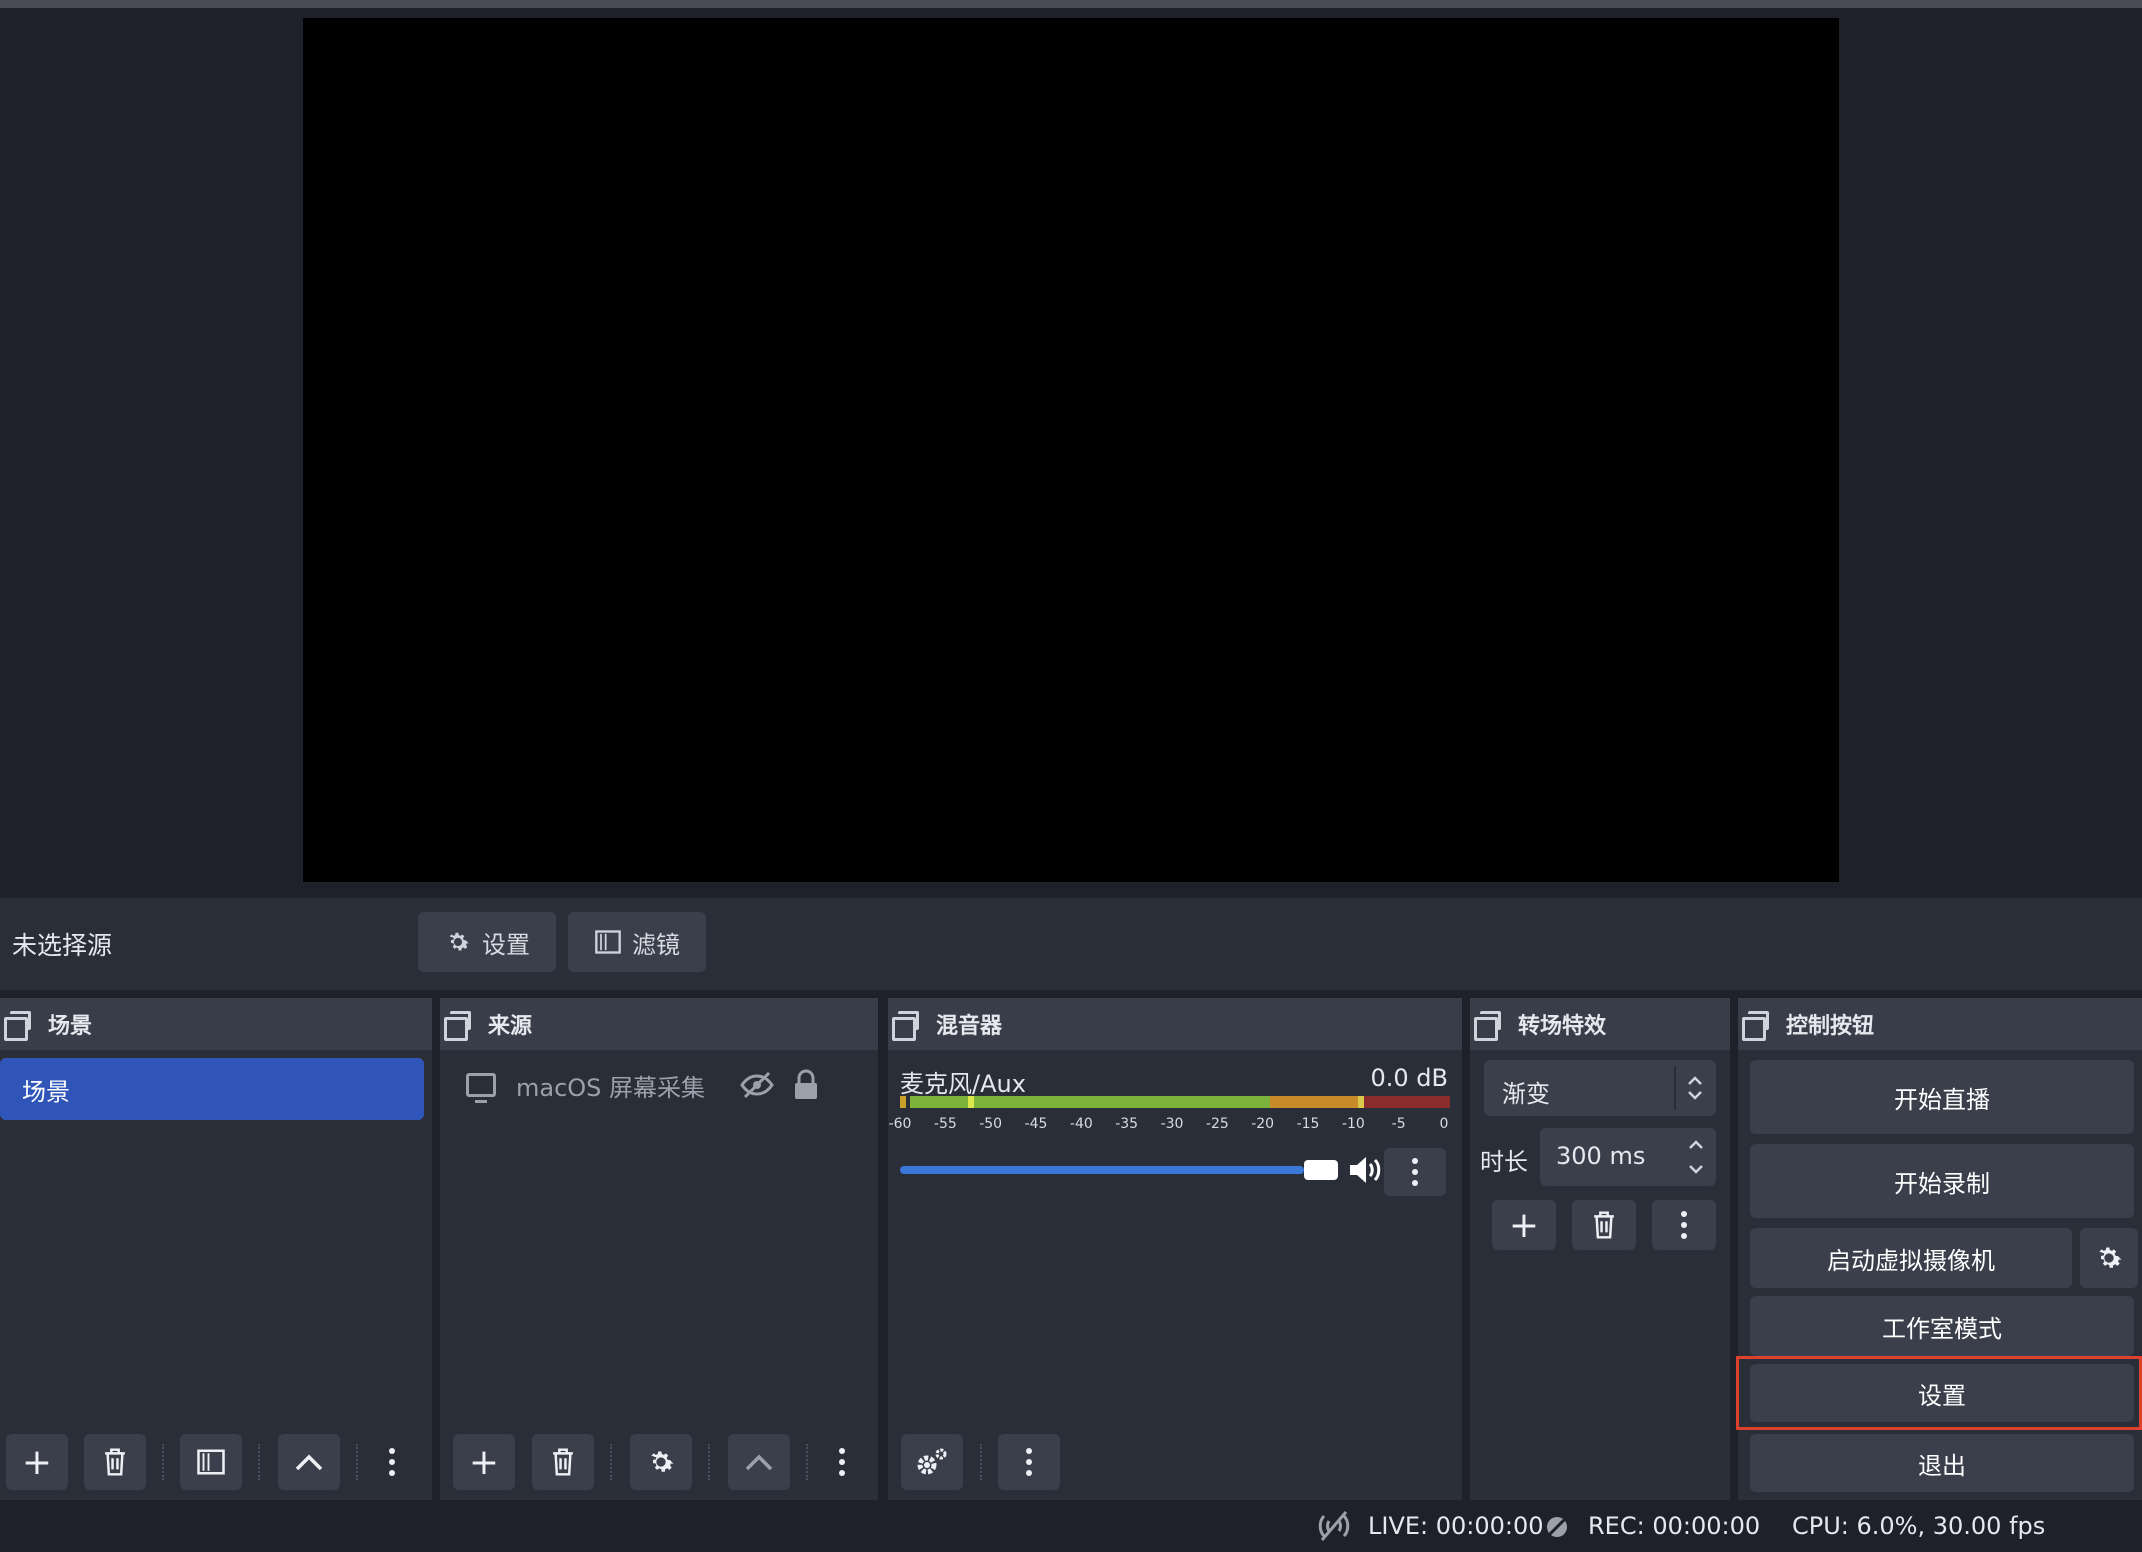 The image size is (2142, 1552). Describe the element at coordinates (1071, 4) in the screenshot. I see `window-top-strip` at that location.